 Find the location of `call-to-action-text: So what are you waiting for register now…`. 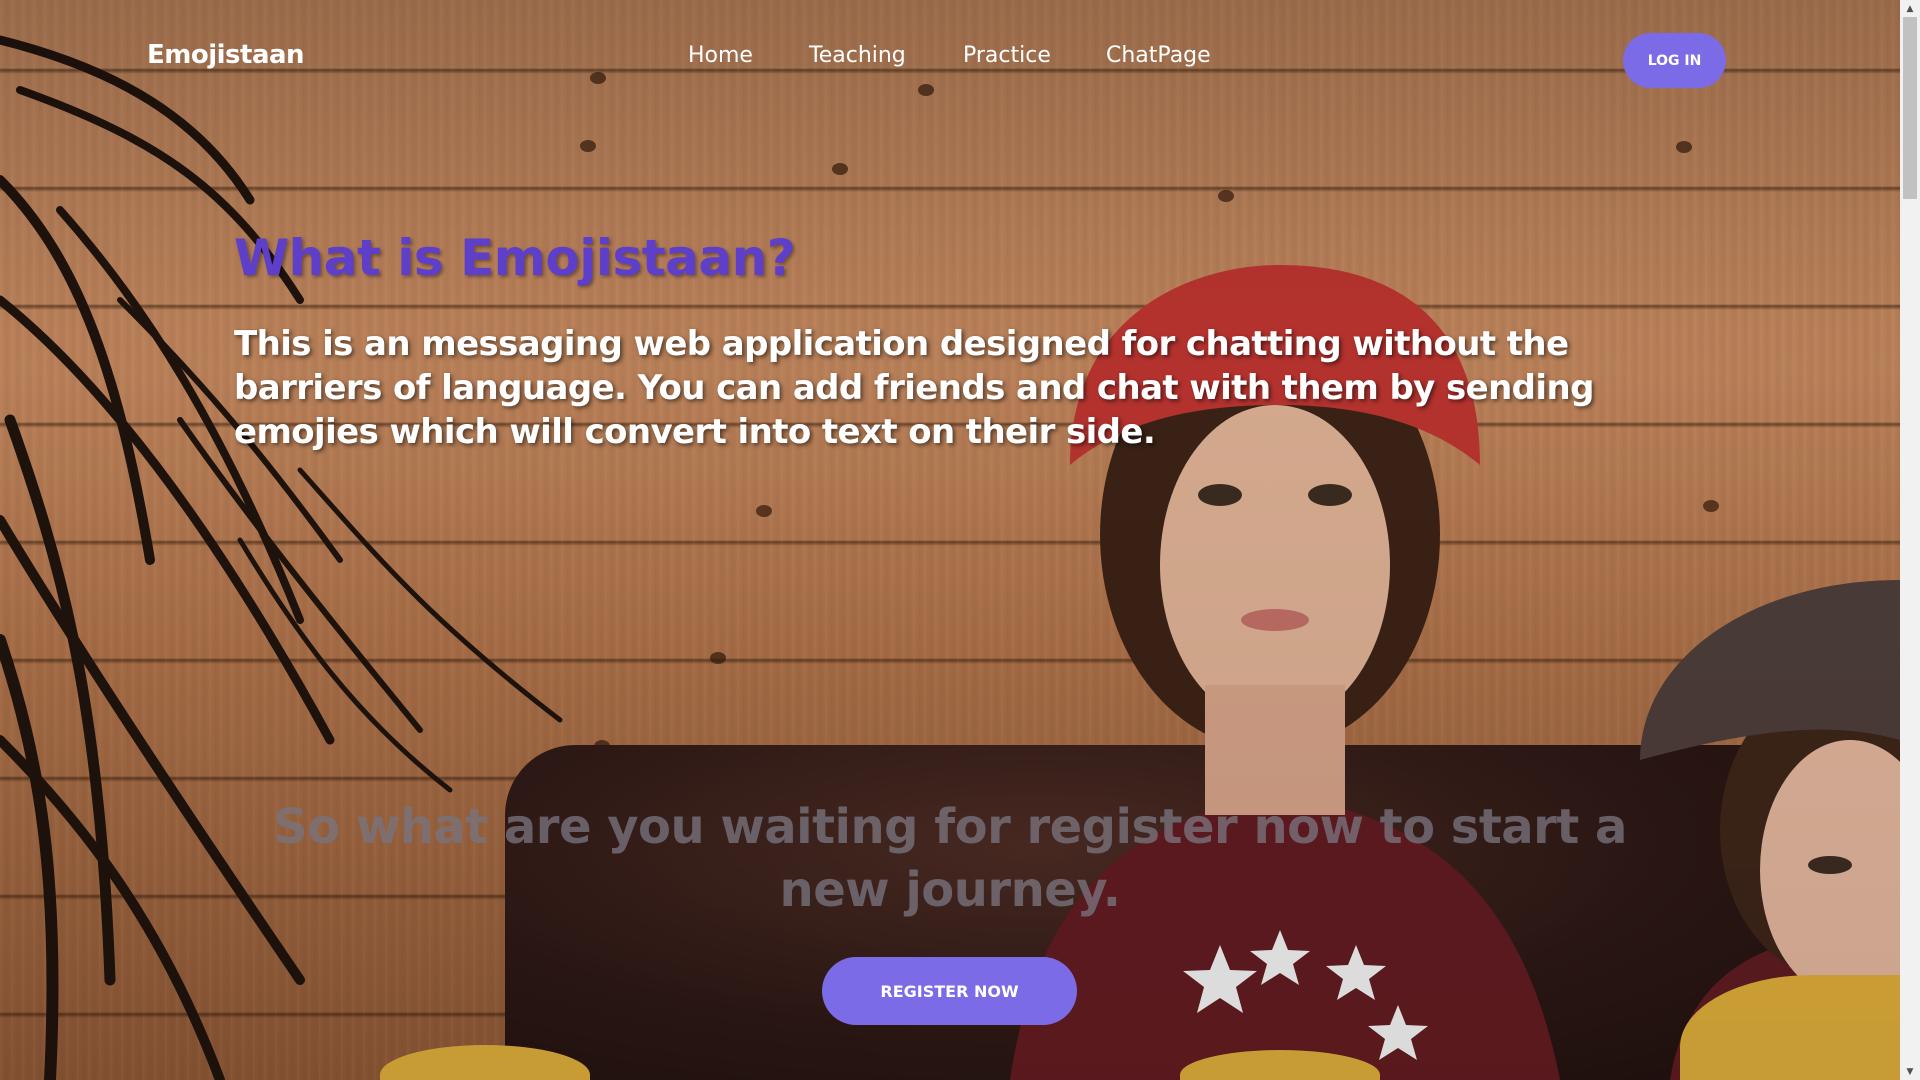

call-to-action-text: So what are you waiting for register now… is located at coordinates (950, 858).